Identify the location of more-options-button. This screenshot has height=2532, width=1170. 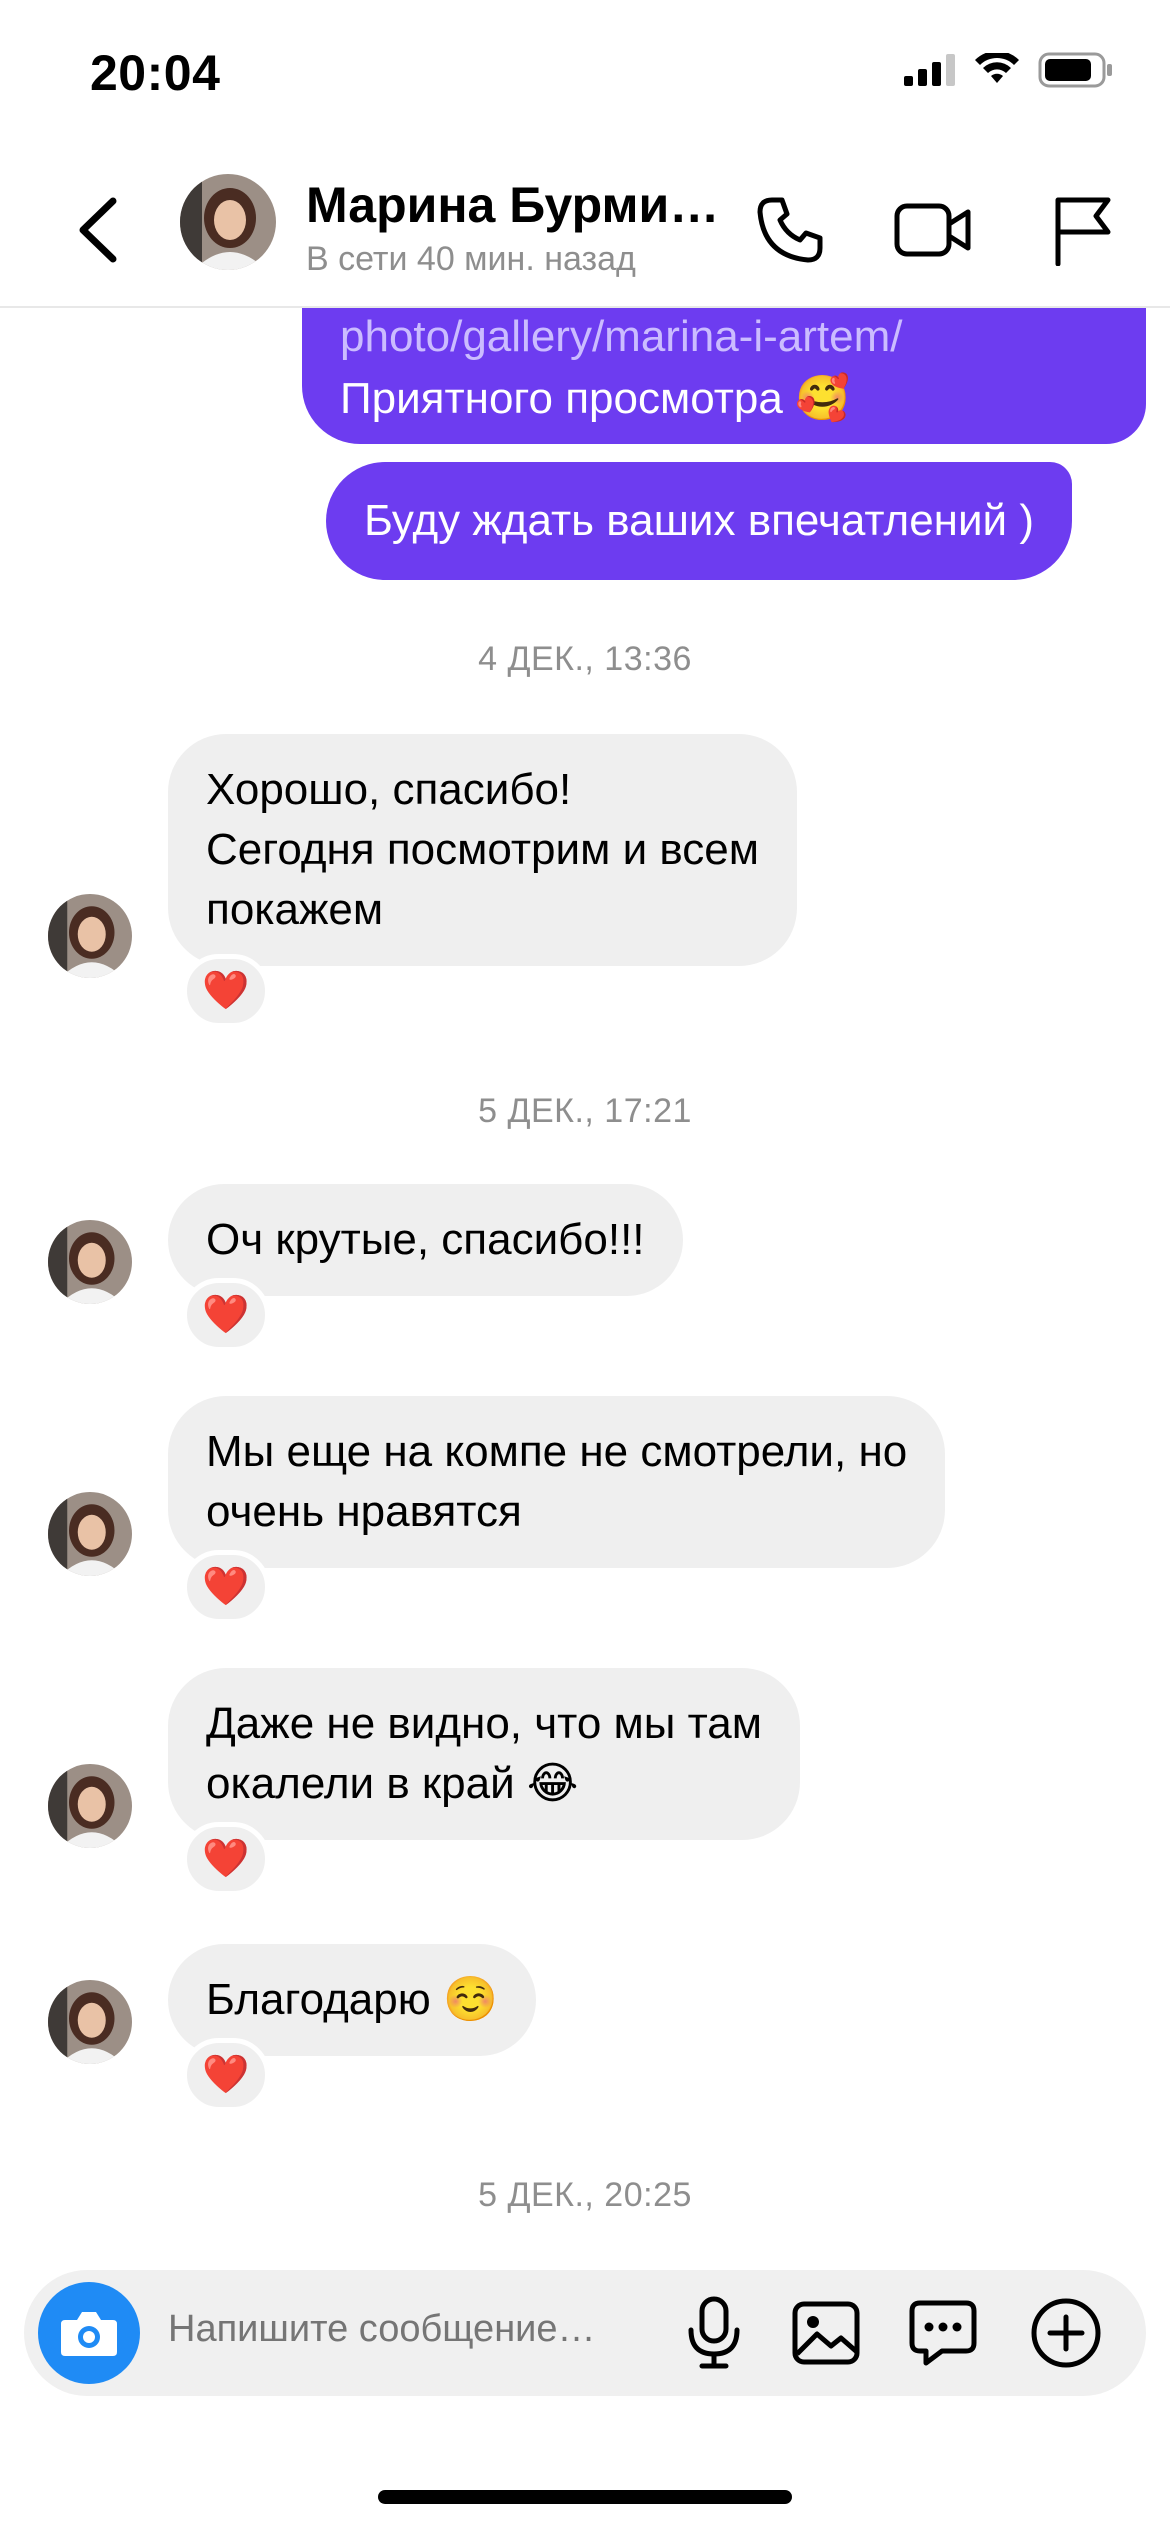
(1066, 2333).